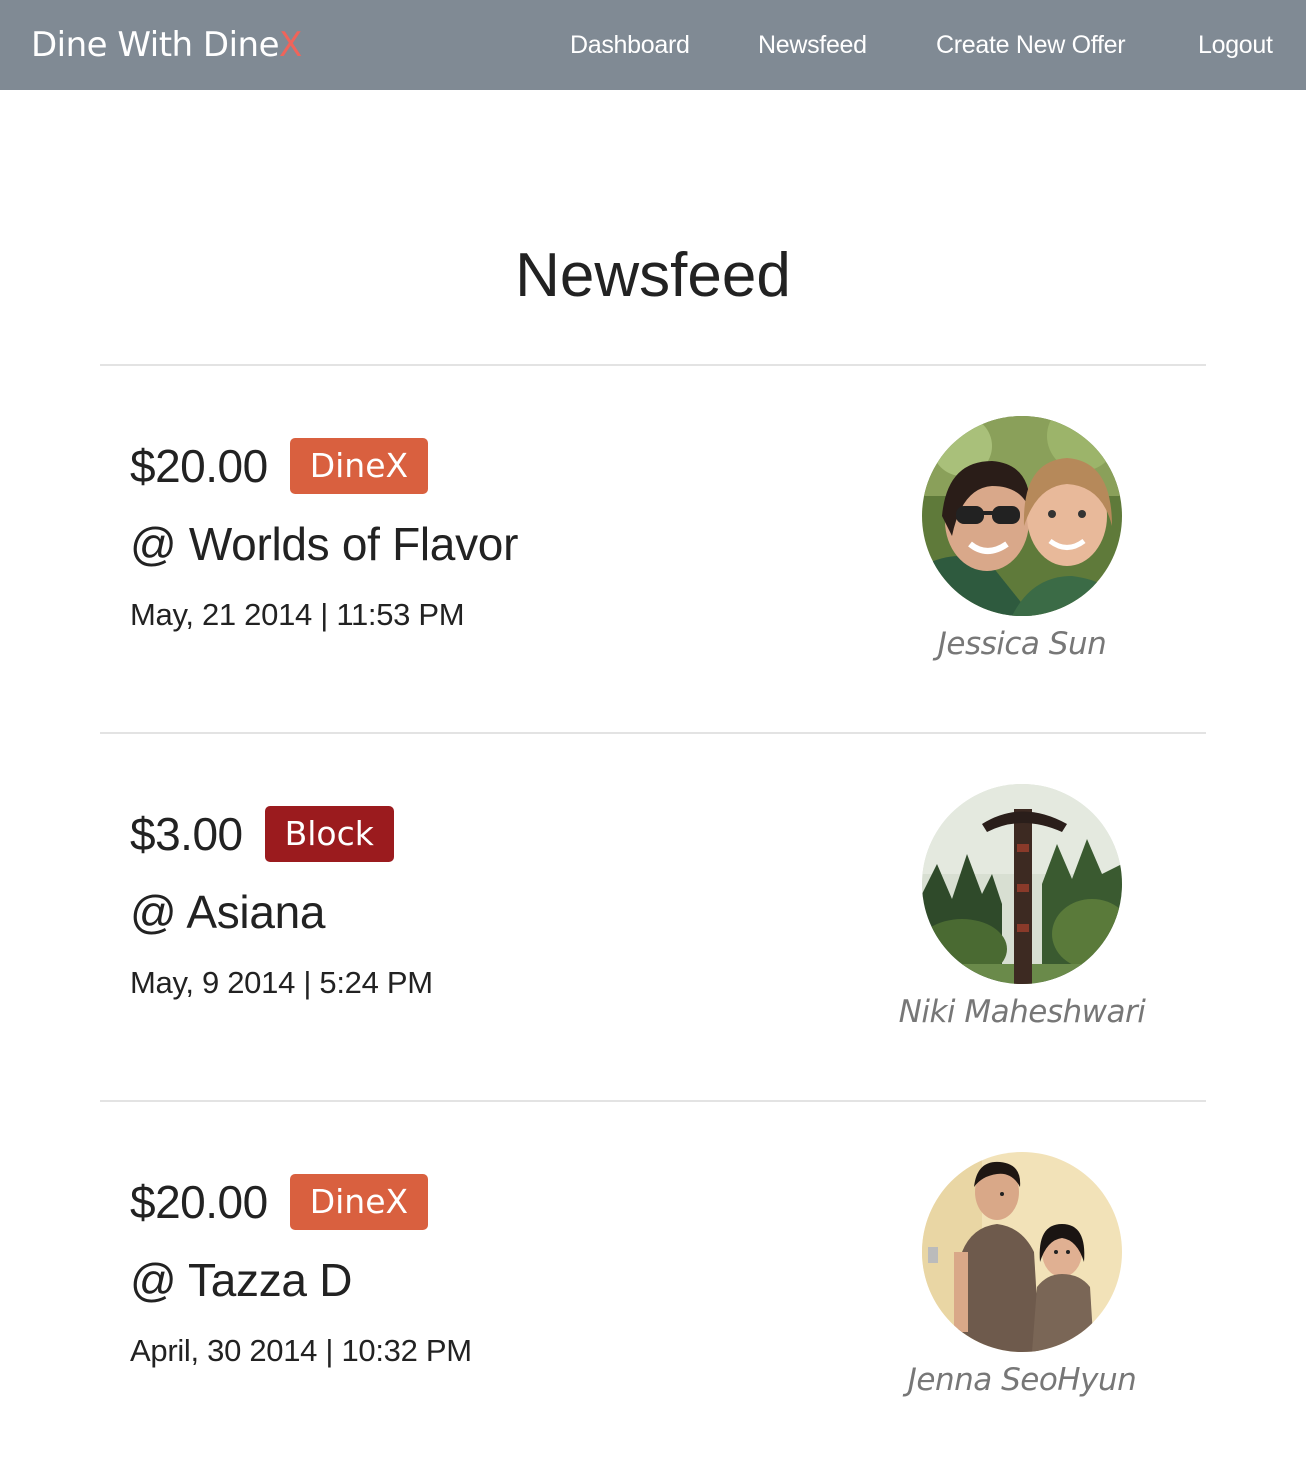 This screenshot has height=1470, width=1306. I want to click on avatar-photo-two-friends, so click(1022, 516).